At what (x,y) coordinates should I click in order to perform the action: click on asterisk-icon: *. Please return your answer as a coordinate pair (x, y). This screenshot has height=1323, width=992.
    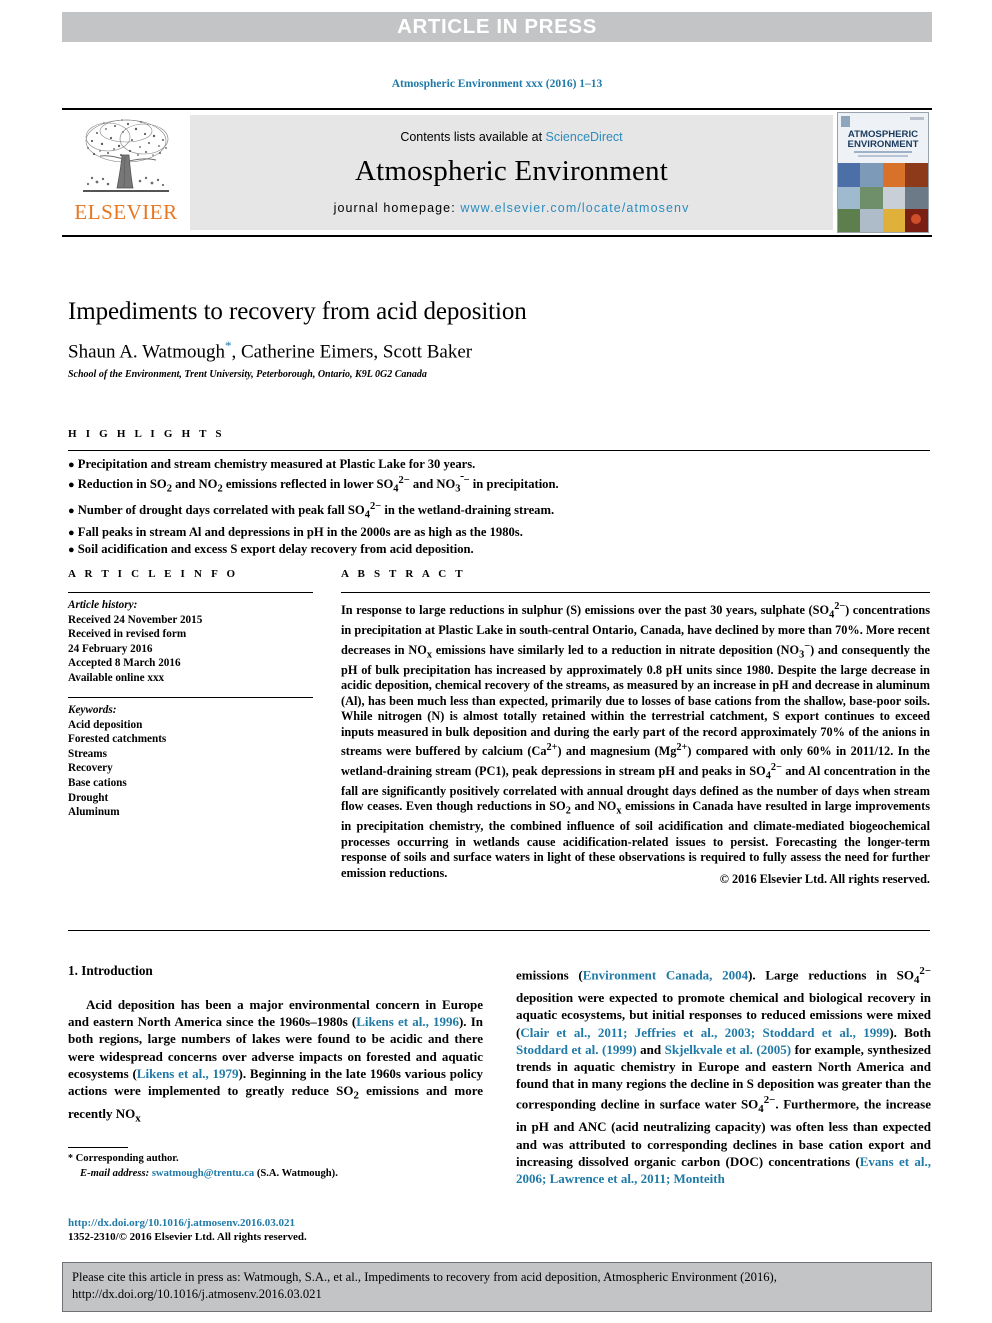
    Looking at the image, I should click on (70, 1158).